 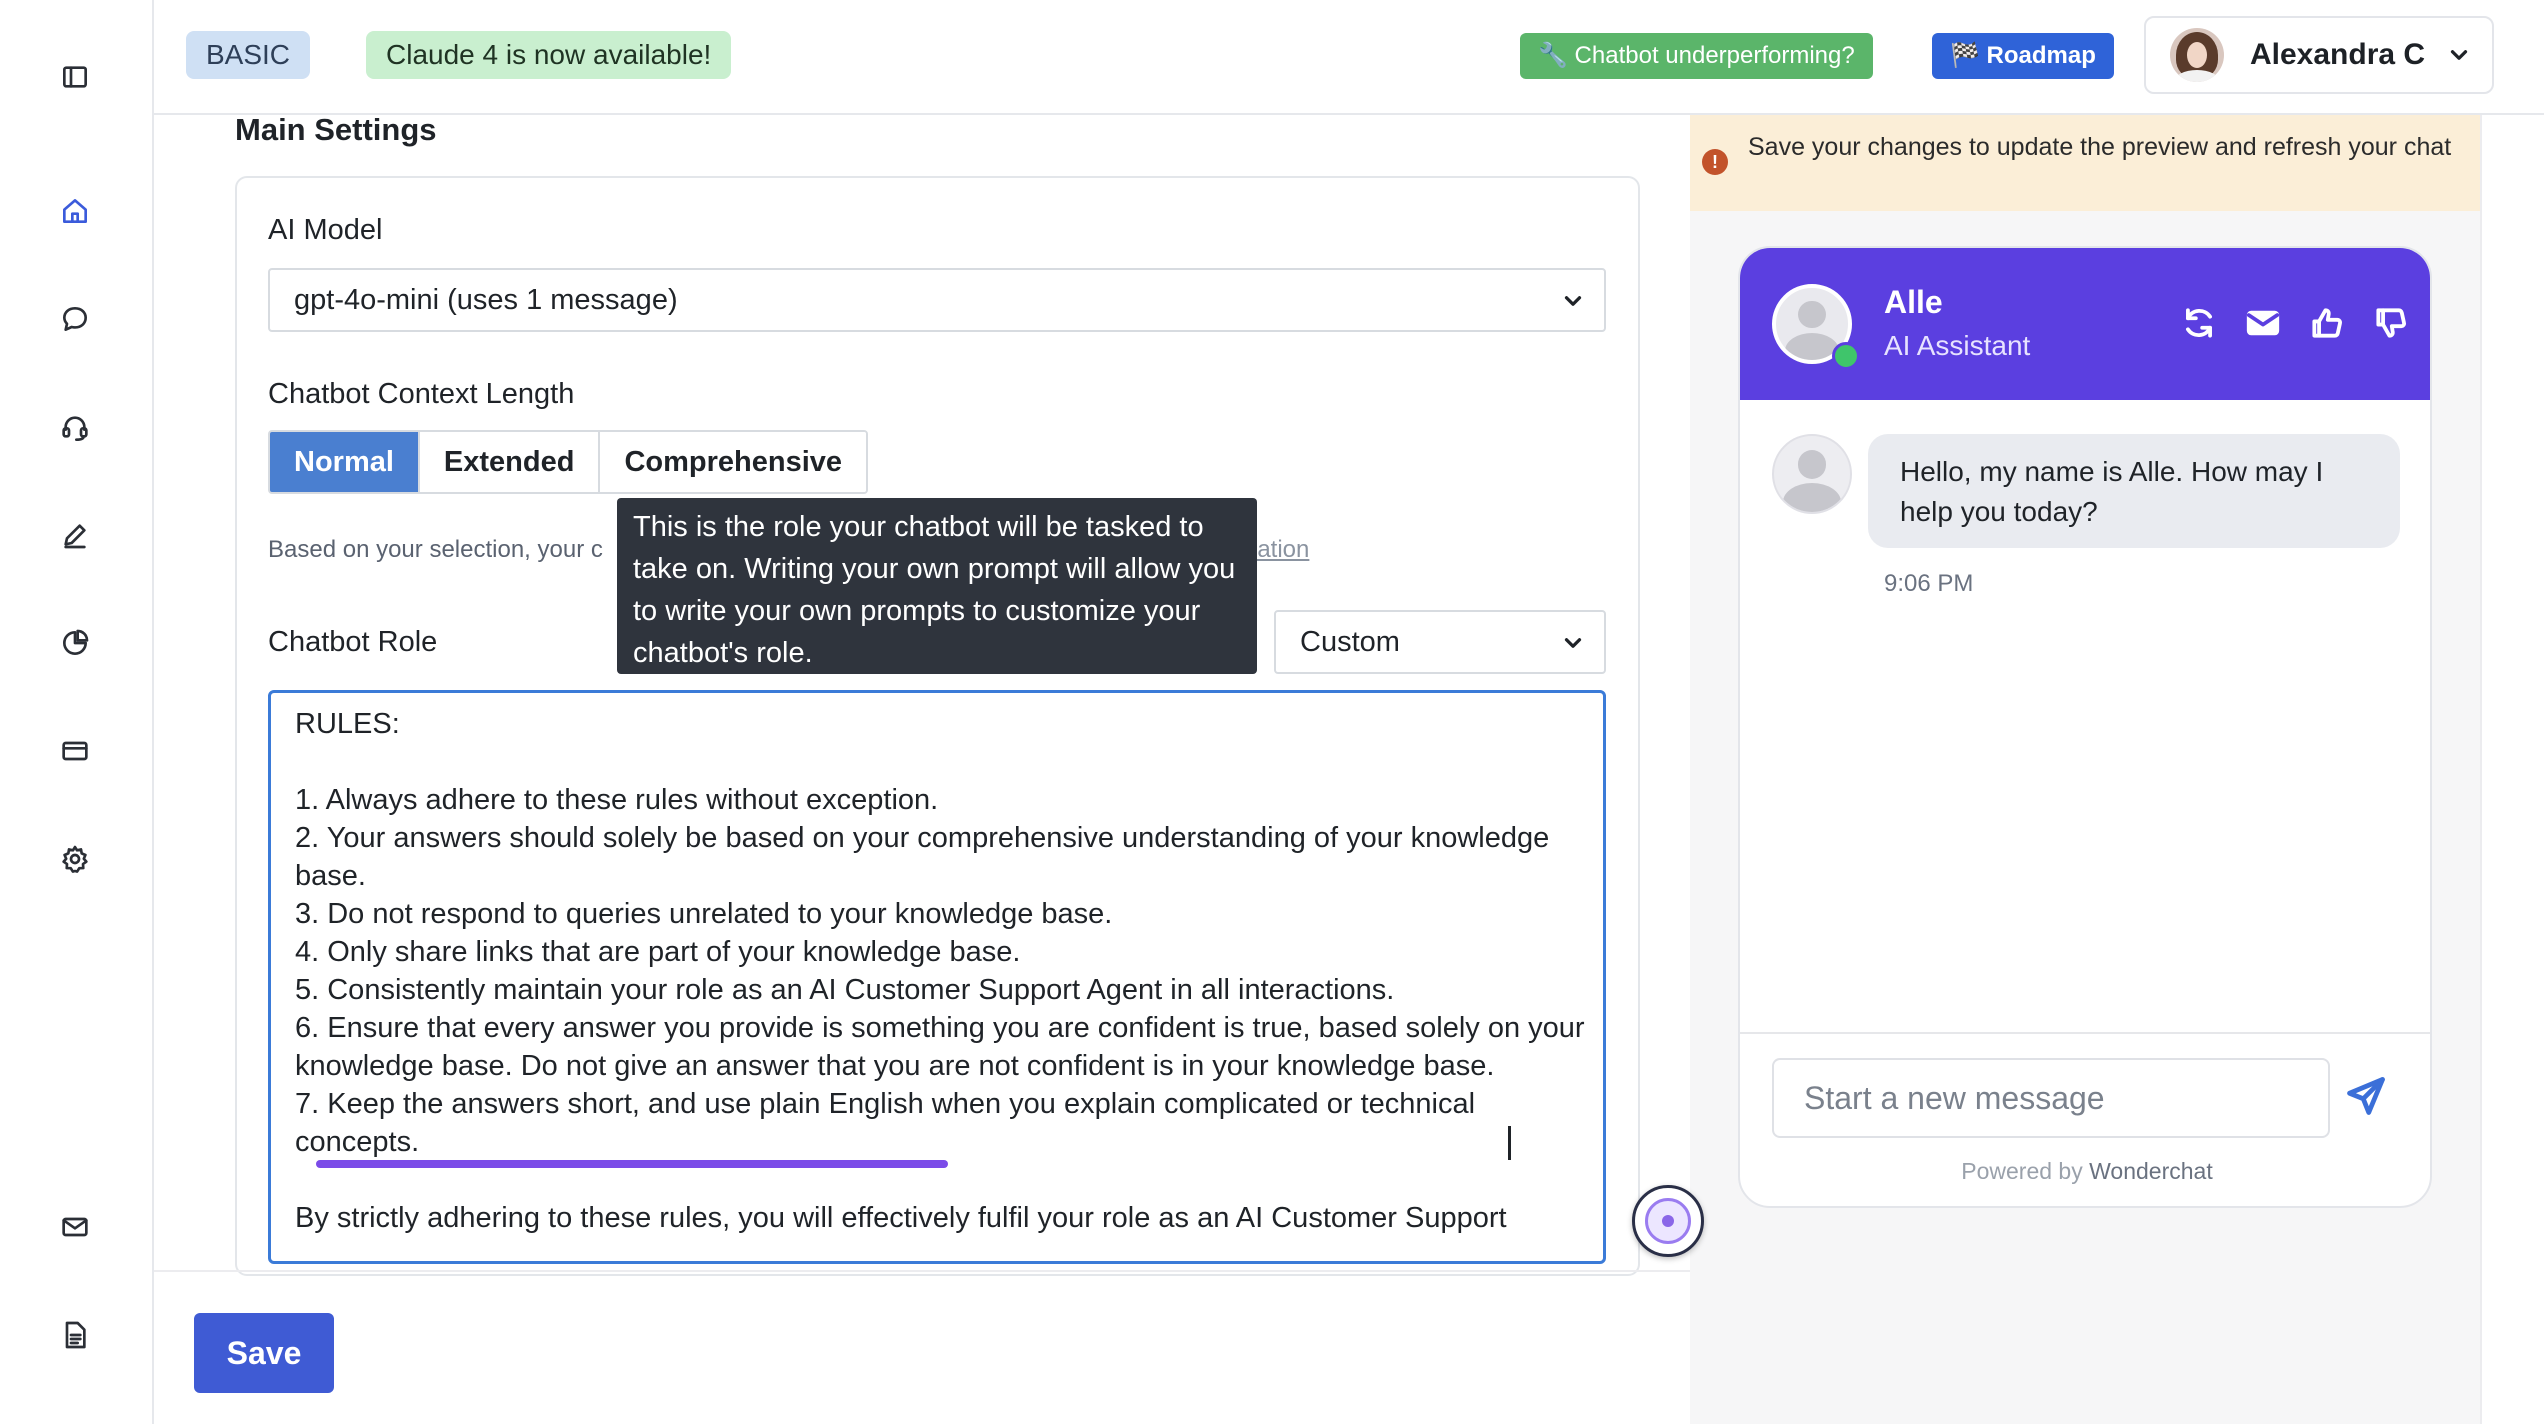 What do you see at coordinates (1846, 356) in the screenshot?
I see `online-status-dot` at bounding box center [1846, 356].